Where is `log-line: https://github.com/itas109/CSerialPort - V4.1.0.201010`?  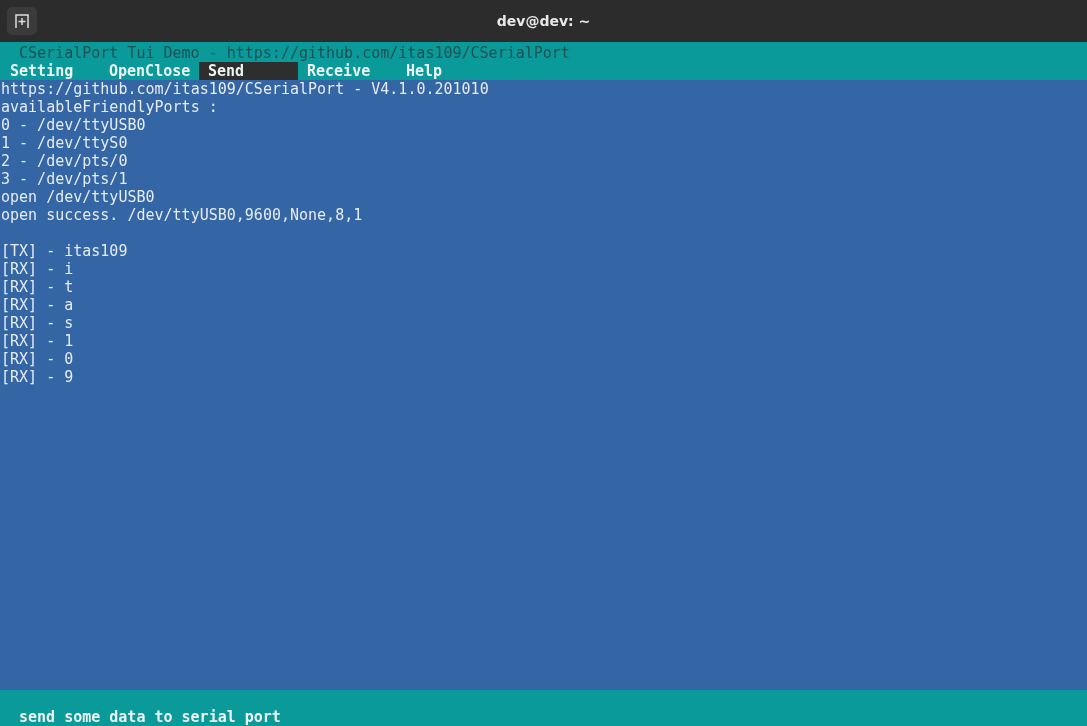 log-line: https://github.com/itas109/CSerialPort - V4.1.0.201010 is located at coordinates (244, 89).